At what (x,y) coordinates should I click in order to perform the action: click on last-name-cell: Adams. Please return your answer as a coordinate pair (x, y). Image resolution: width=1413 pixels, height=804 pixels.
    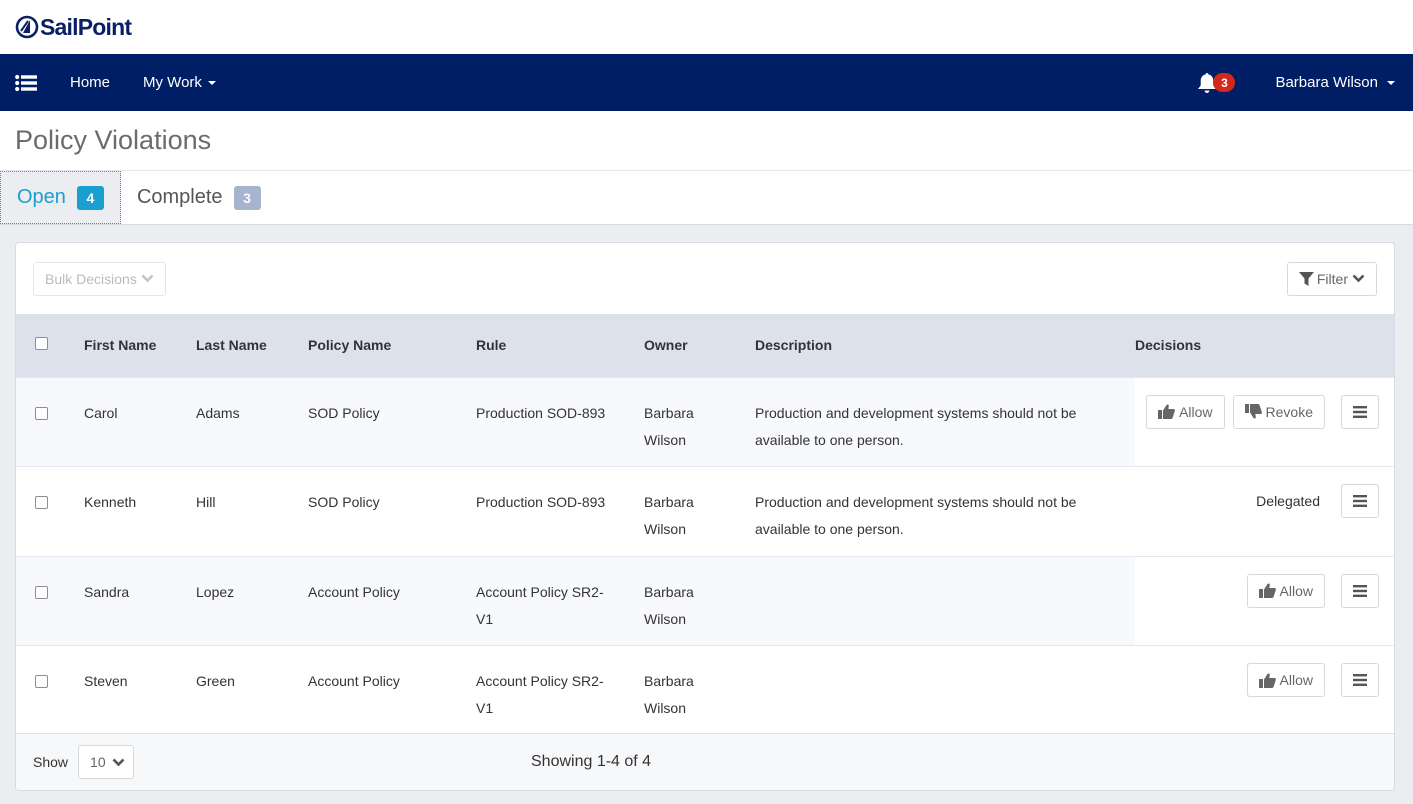
    Looking at the image, I should click on (252, 422).